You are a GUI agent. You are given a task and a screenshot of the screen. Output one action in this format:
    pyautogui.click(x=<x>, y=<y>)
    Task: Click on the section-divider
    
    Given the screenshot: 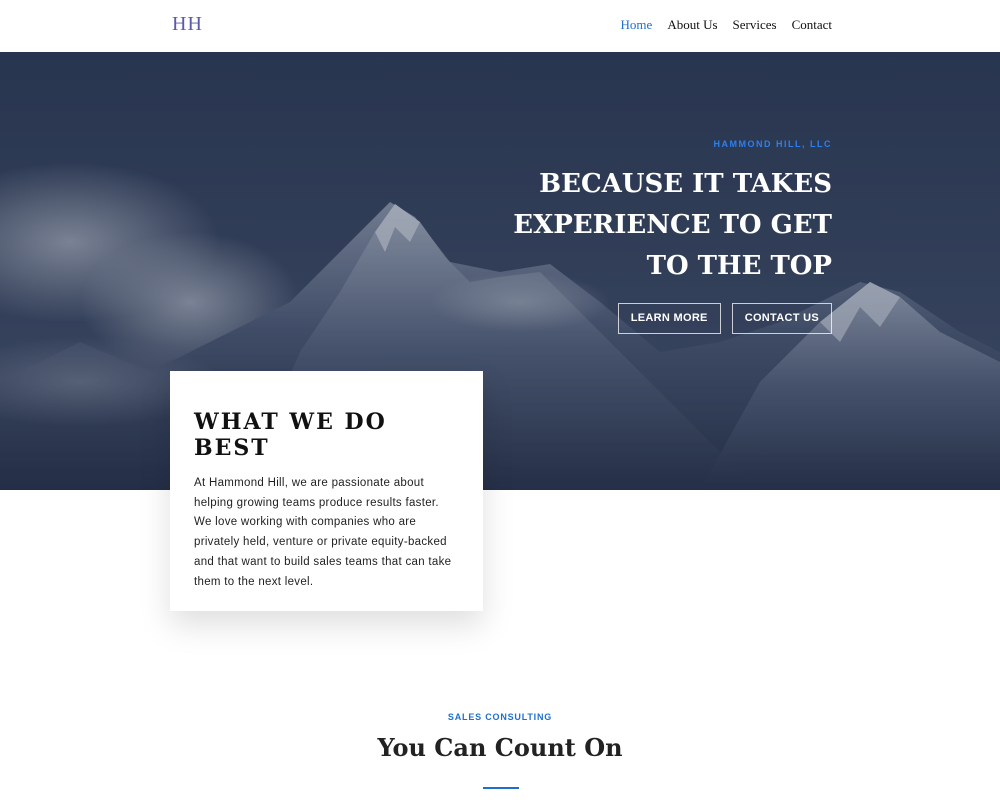 What is the action you would take?
    pyautogui.click(x=501, y=788)
    